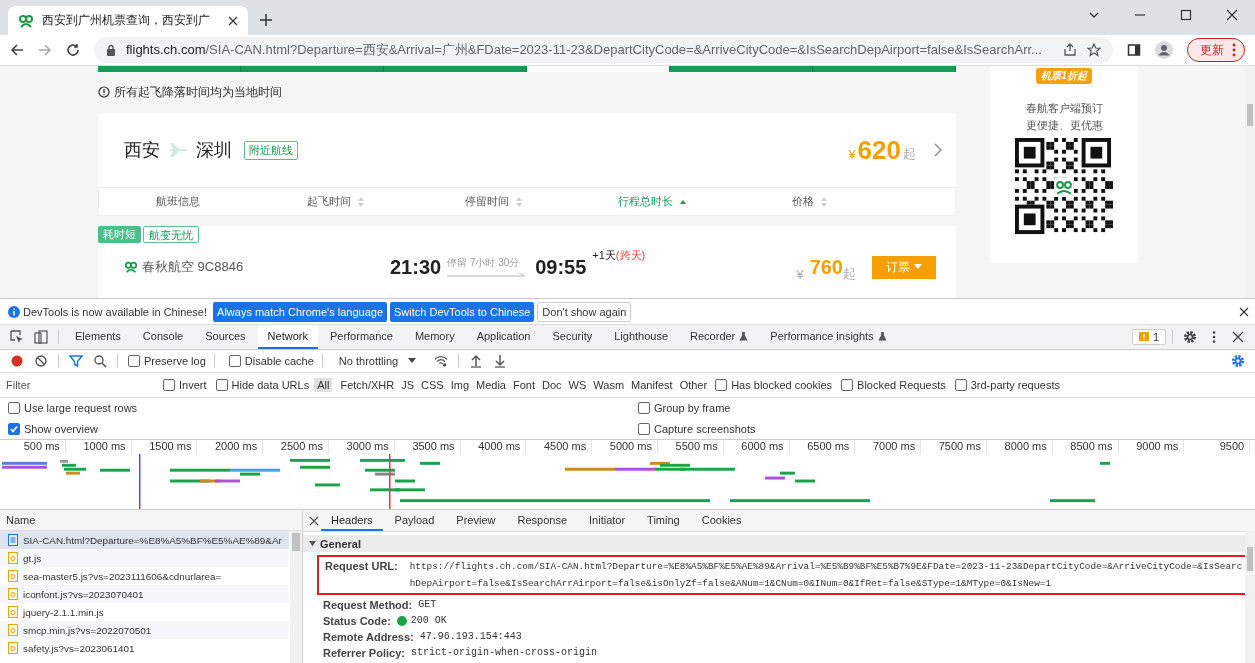  I want to click on devtools-tab: Application, so click(503, 337).